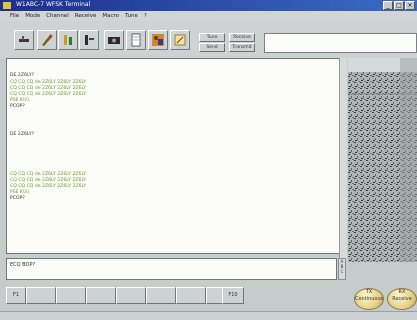 Image resolution: width=417 pixels, height=320 pixels. Describe the element at coordinates (343, 159) in the screenshot. I see `receive-scrollbar` at that location.